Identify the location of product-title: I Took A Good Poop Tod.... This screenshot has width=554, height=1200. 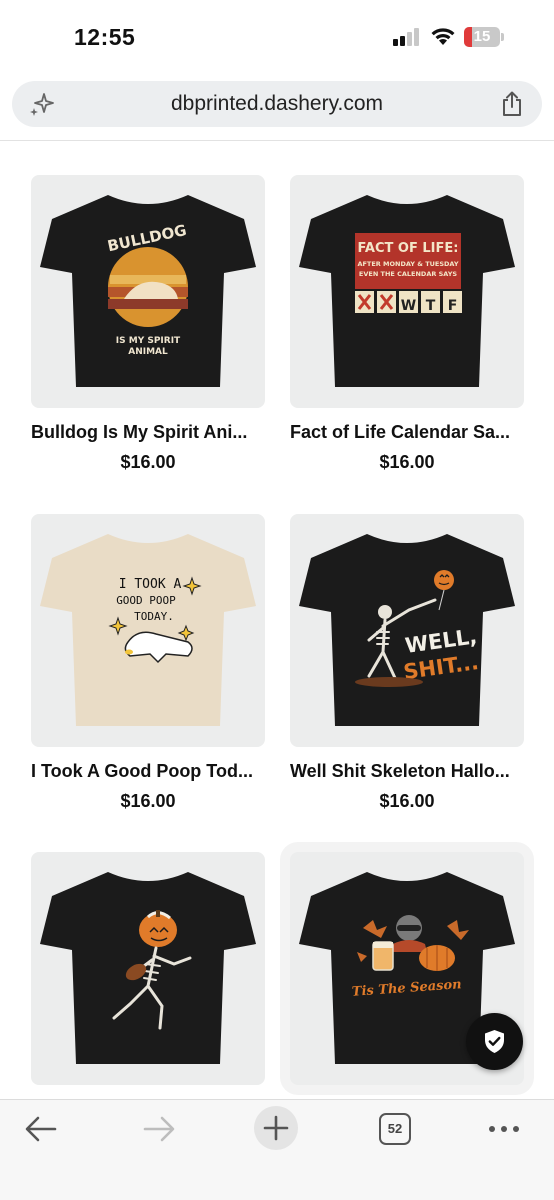
(148, 771).